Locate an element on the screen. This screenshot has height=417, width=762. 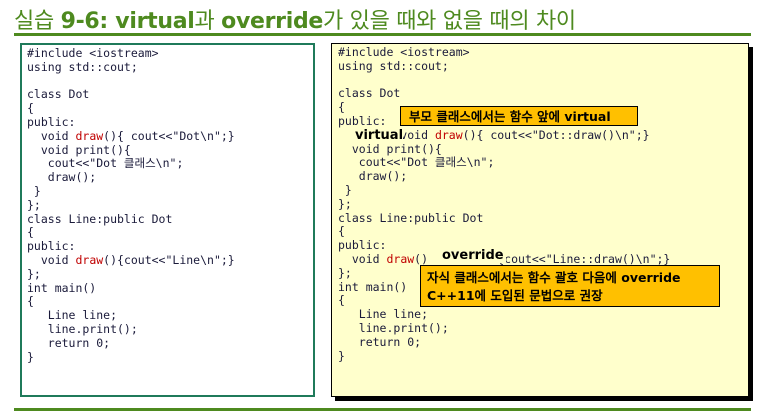
footer-divider is located at coordinates (382, 409).